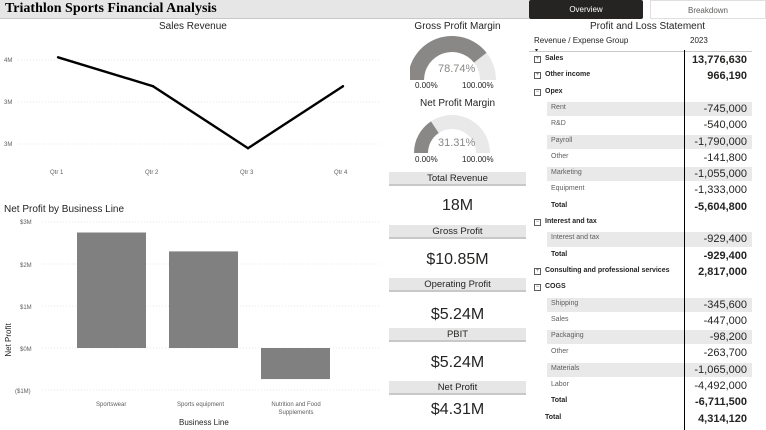 Image resolution: width=766 pixels, height=430 pixels. What do you see at coordinates (581, 40) in the screenshot?
I see `pl-column-header: Revenue / Expense Group` at bounding box center [581, 40].